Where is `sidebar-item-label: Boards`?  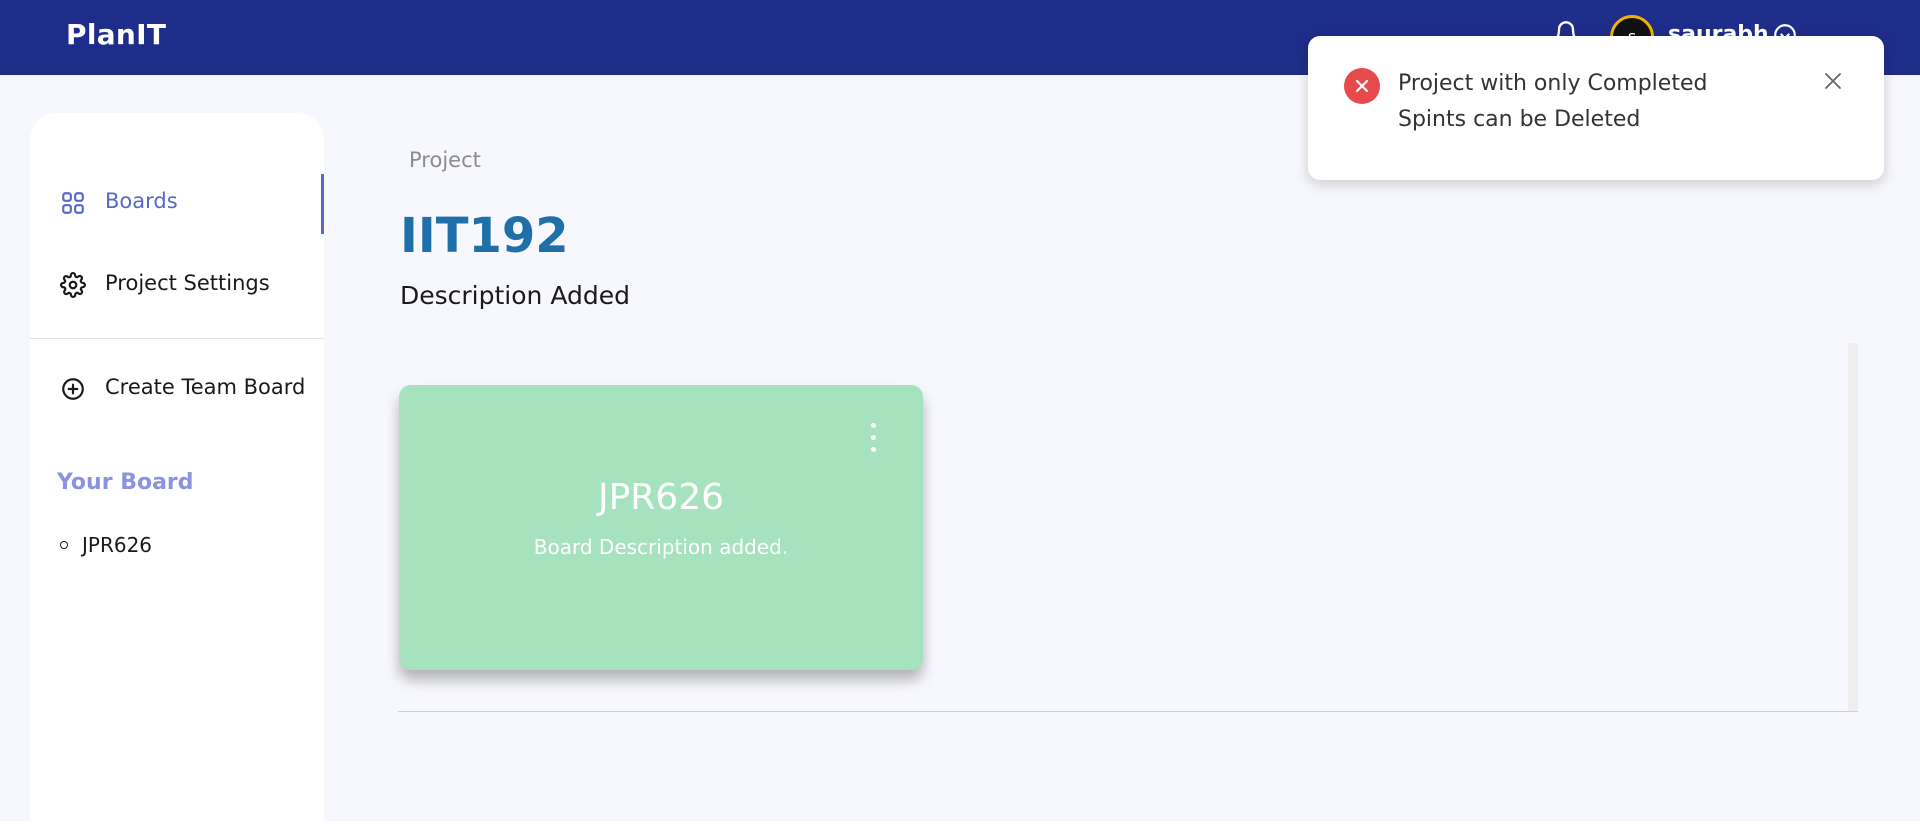 sidebar-item-label: Boards is located at coordinates (141, 201).